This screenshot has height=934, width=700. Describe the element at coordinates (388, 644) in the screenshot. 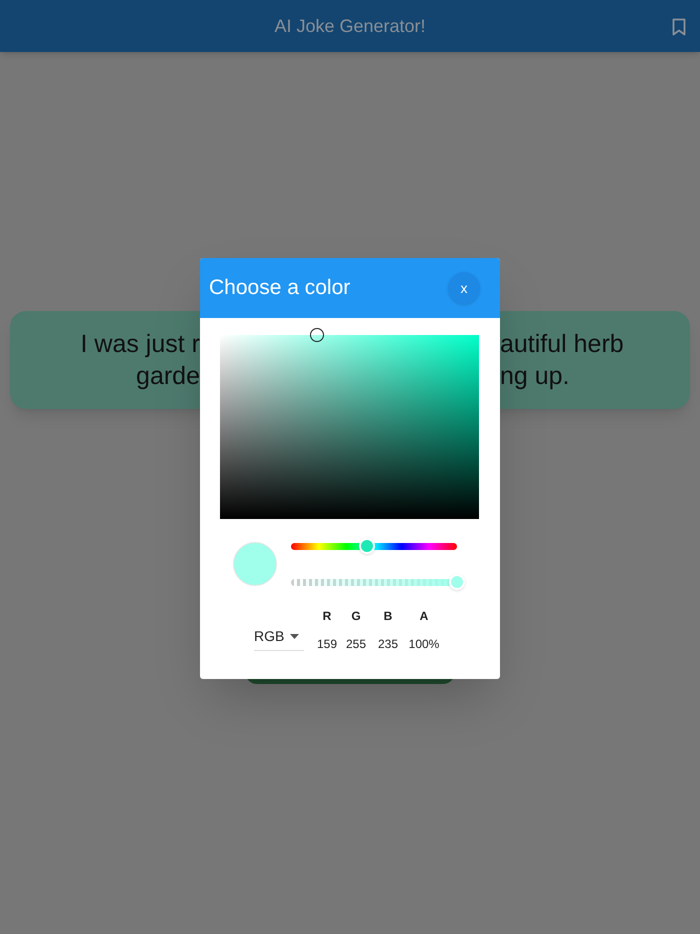

I see `channel-value: 235` at that location.